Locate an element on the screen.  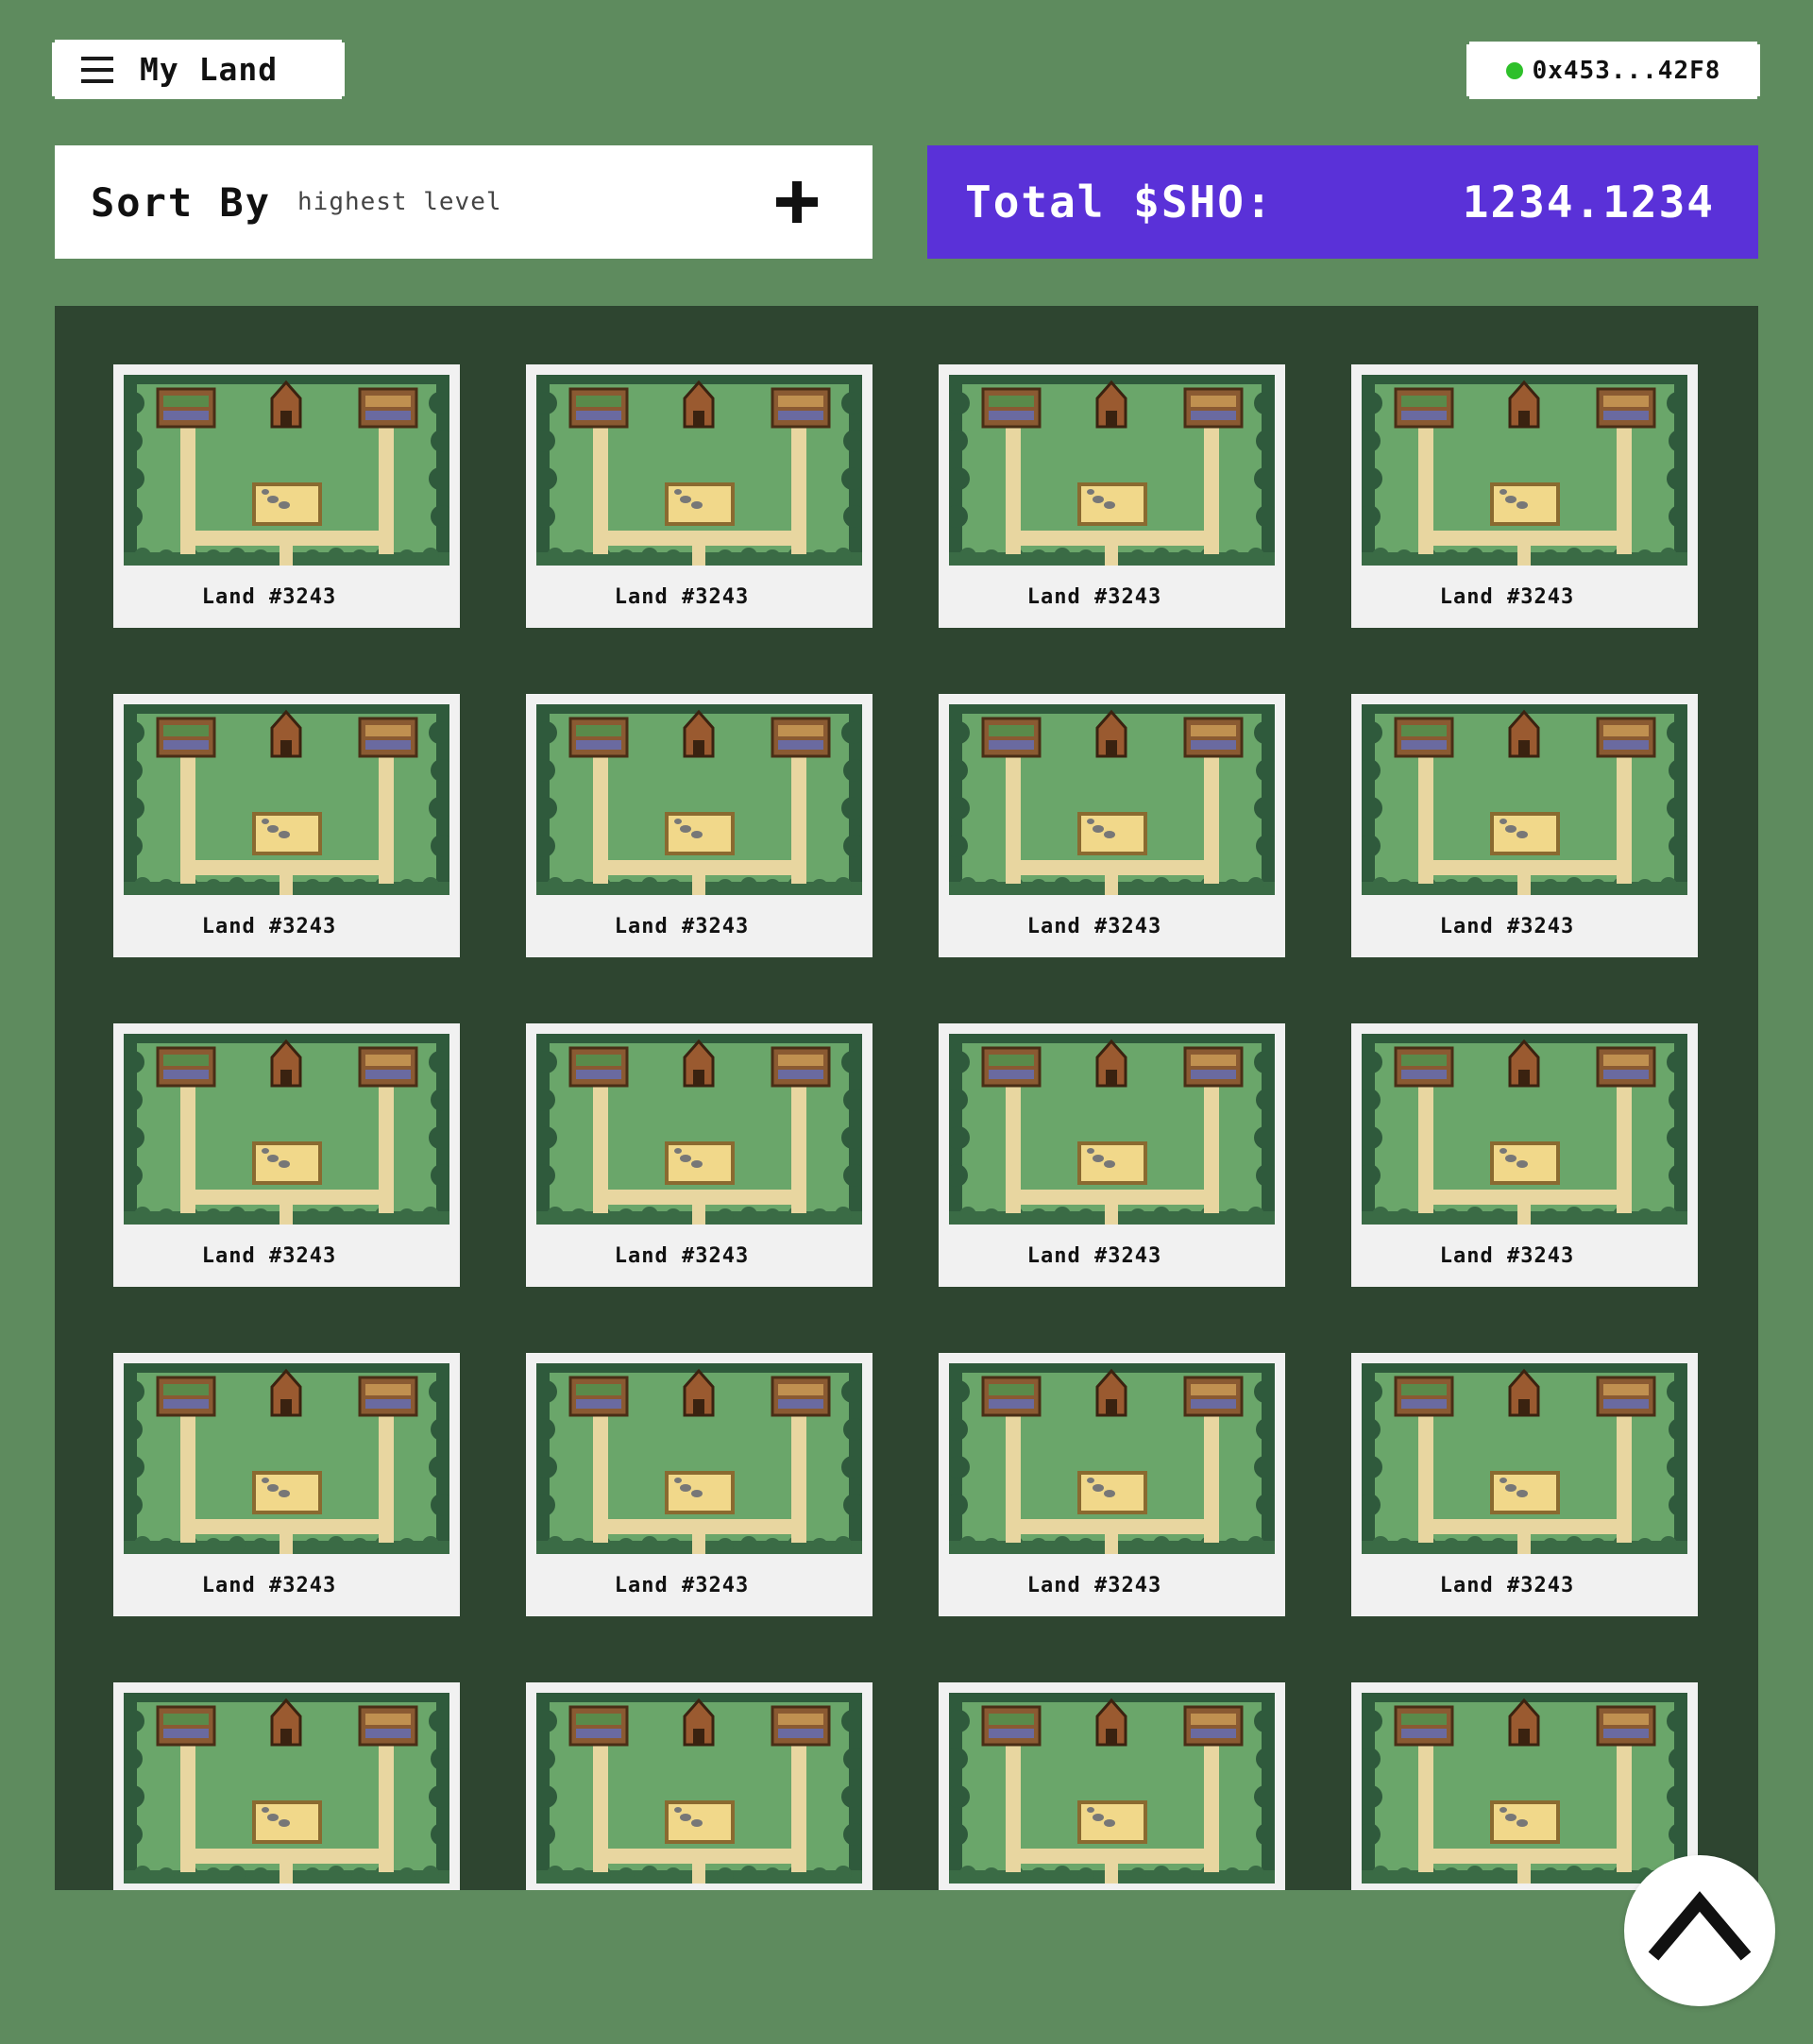
connected-status-icon is located at coordinates (1514, 70).